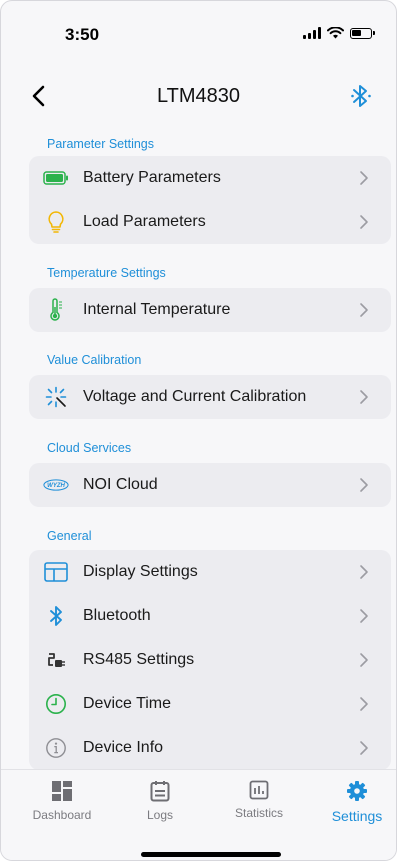 The image size is (397, 861). I want to click on section-header-temperature: Temperature Settings, so click(106, 273).